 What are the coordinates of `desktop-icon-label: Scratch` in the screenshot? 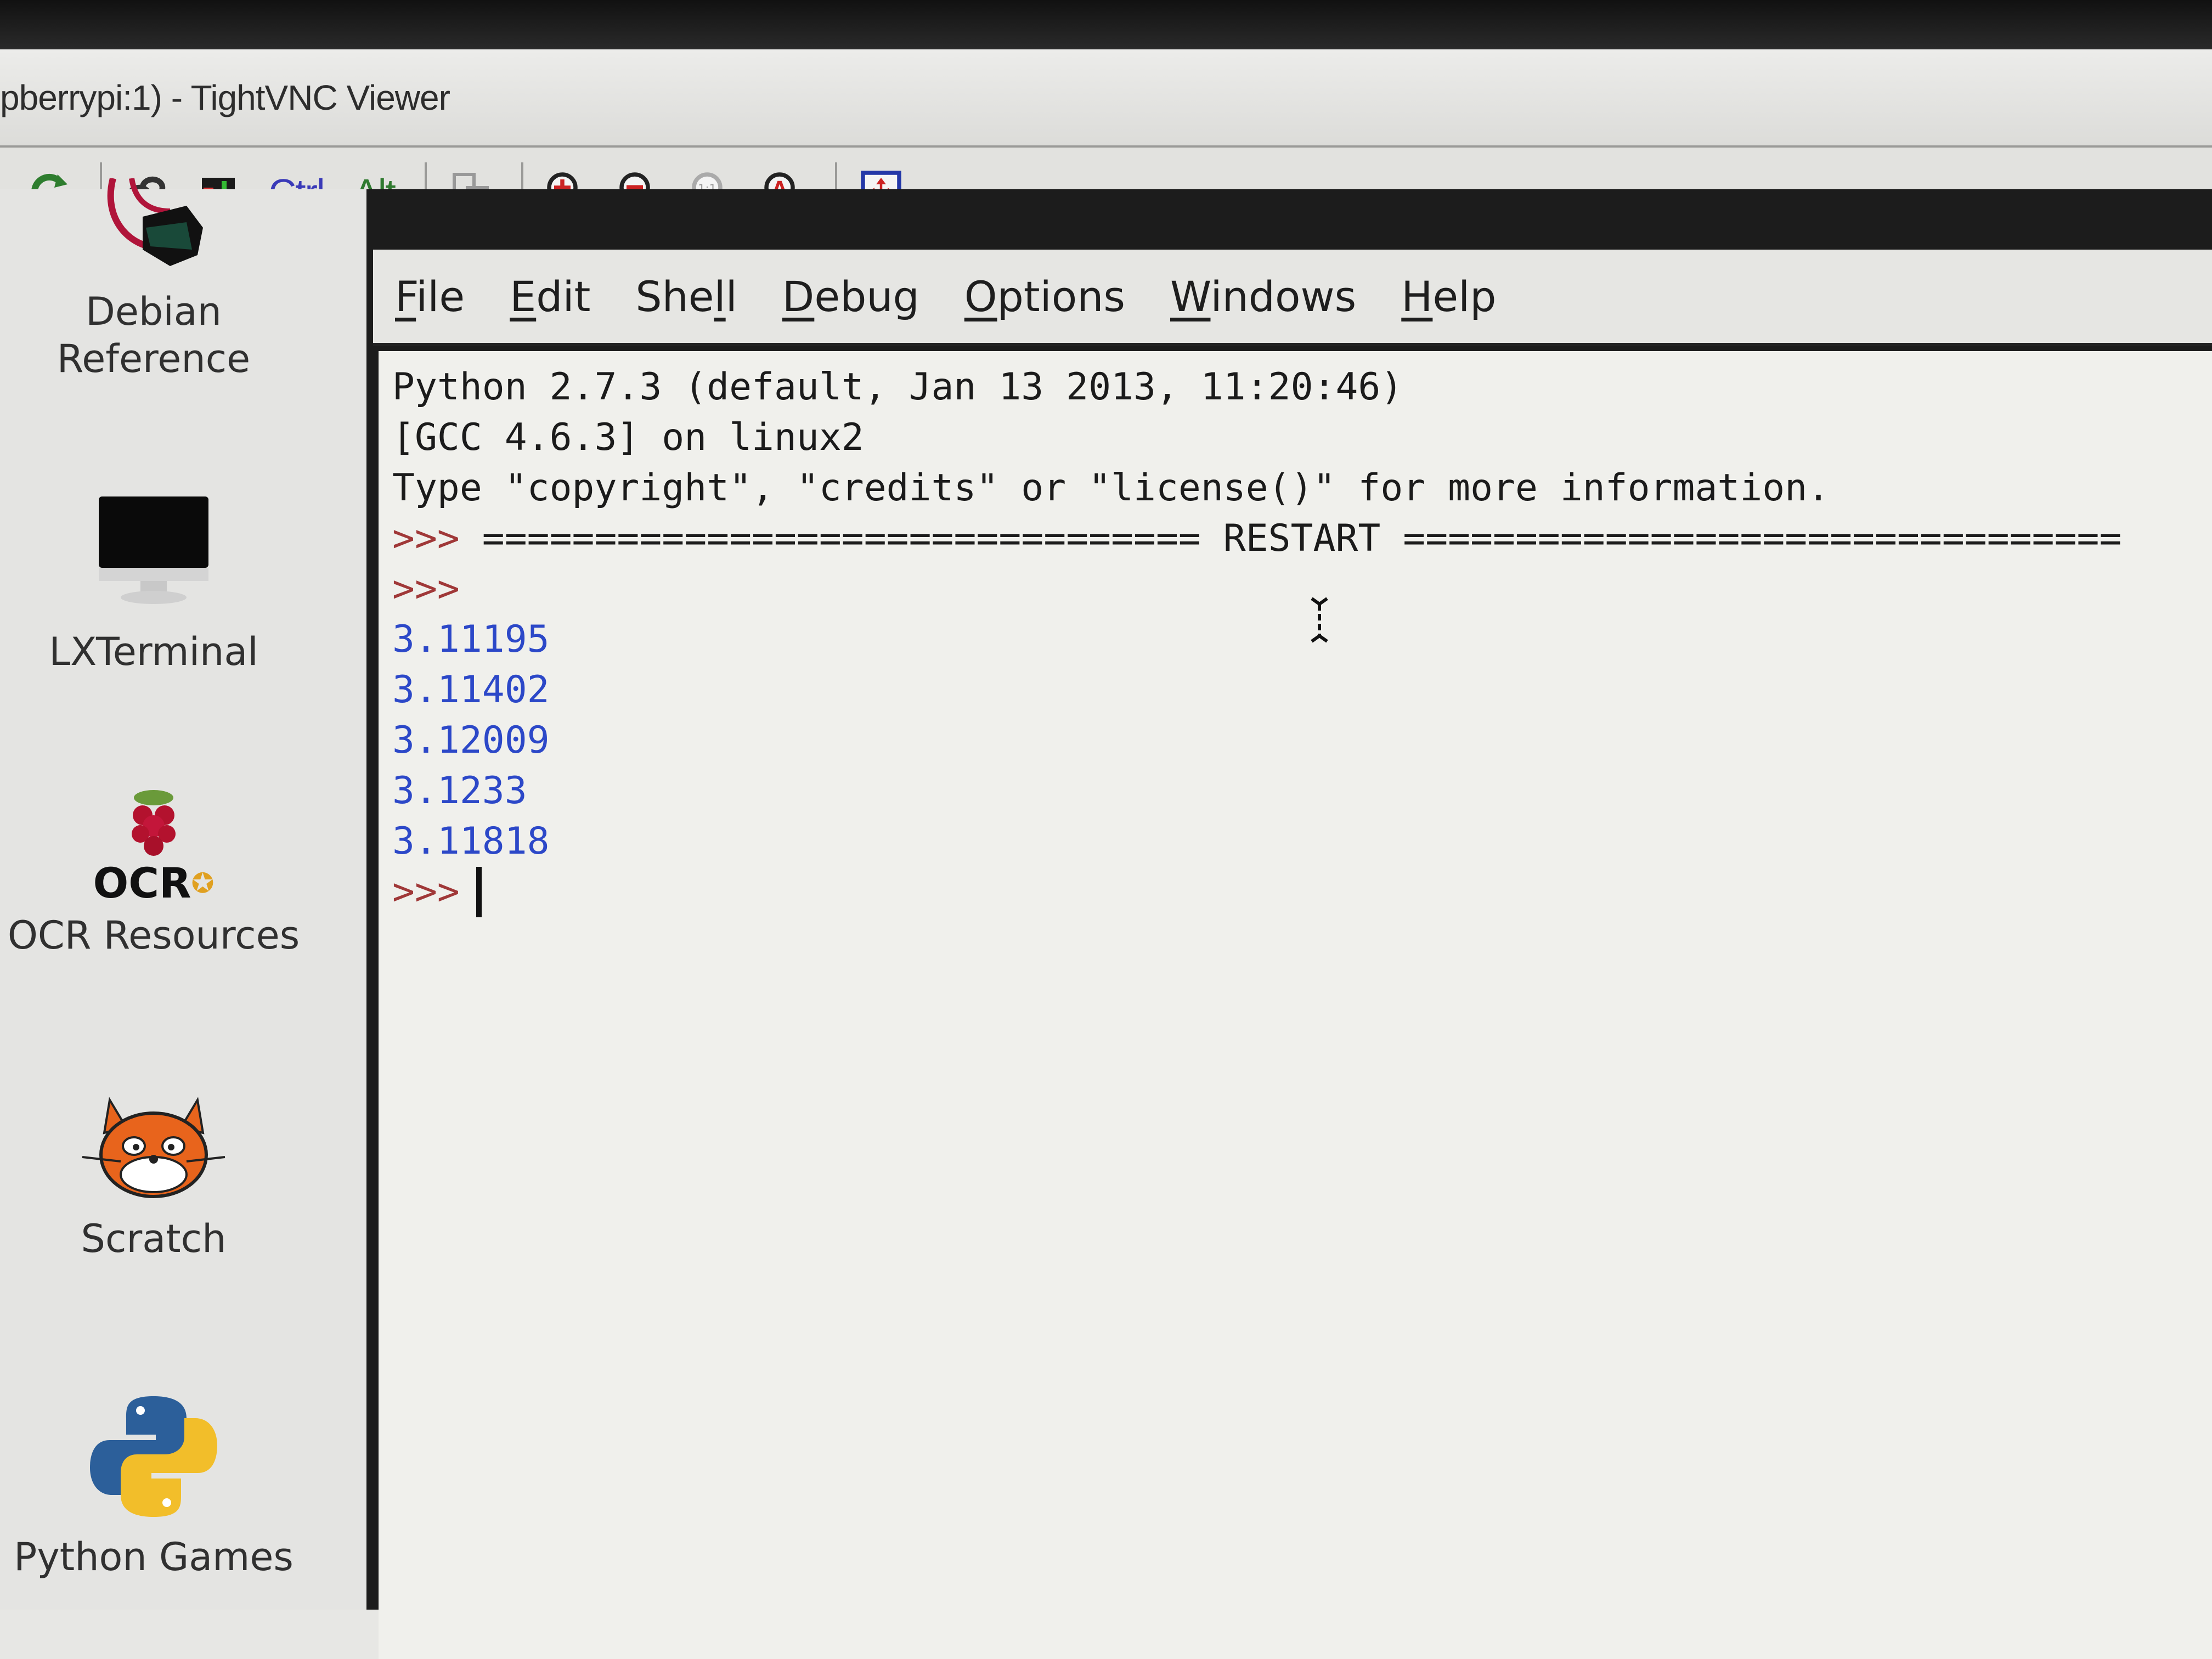 It's located at (154, 1238).